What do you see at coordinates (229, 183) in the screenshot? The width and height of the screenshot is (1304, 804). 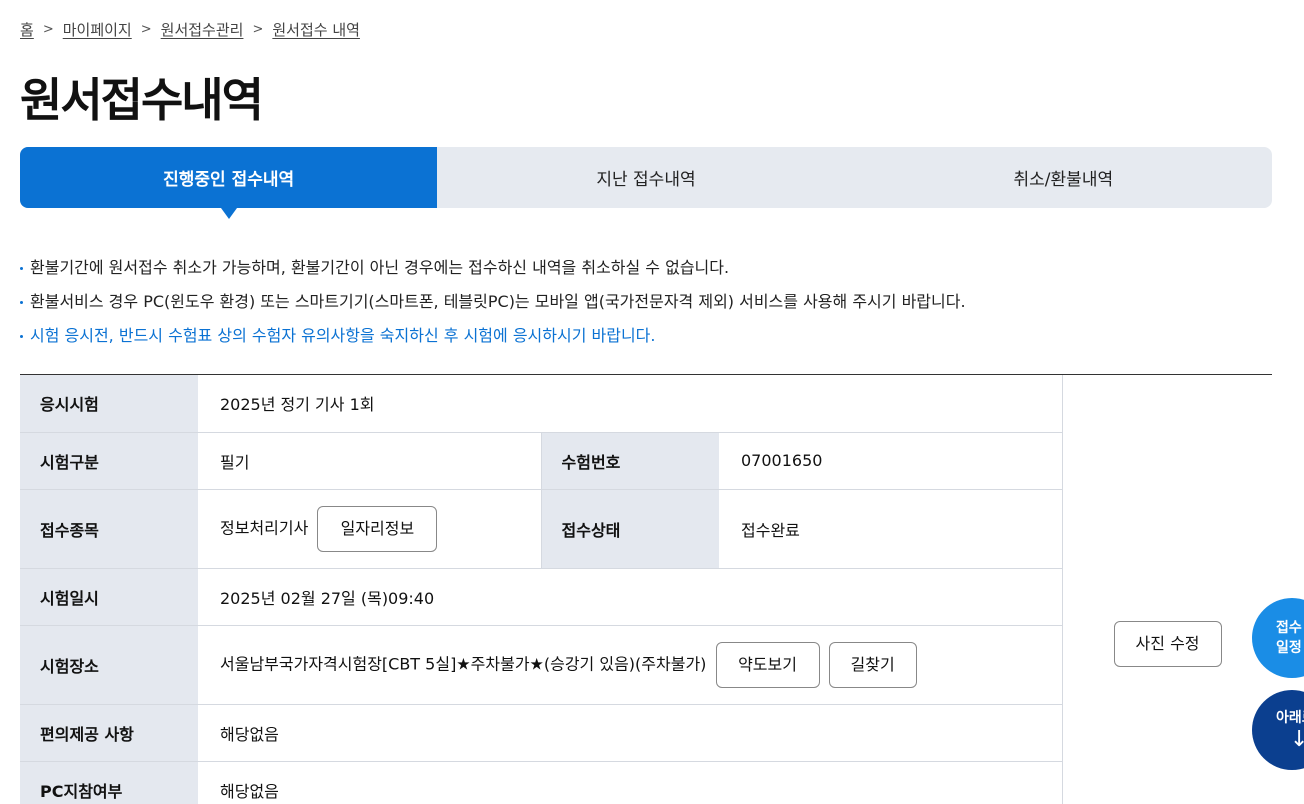 I see `tab-in-progress: 진행중인 접수내역` at bounding box center [229, 183].